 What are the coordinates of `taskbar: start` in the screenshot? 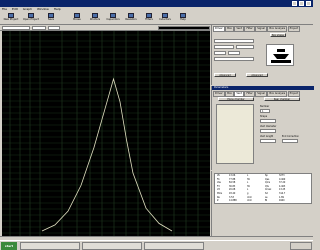 It's located at (156, 245).